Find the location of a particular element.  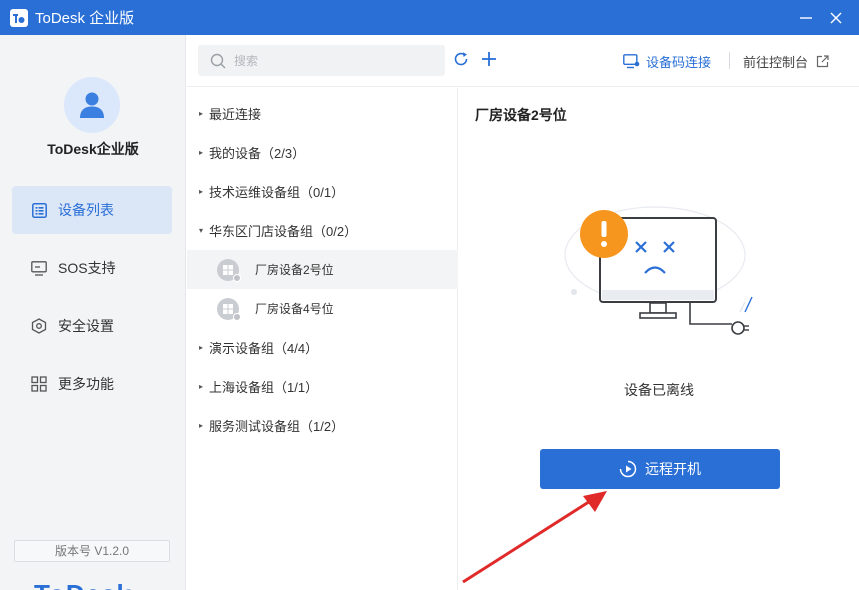

external-link-icon is located at coordinates (822, 61).